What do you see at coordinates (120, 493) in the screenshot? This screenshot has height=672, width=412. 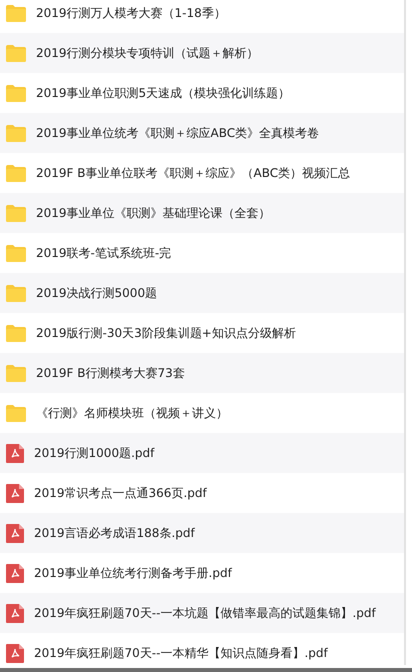 I see `file-name: 2019常识考点一点通366页.pdf` at bounding box center [120, 493].